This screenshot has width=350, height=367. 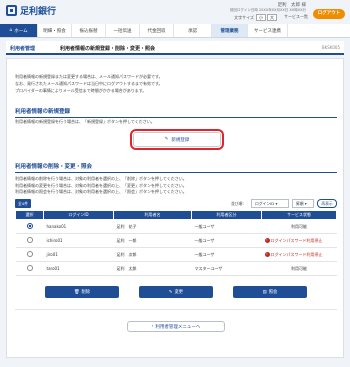 I want to click on nav-approval: 承認, so click(x=193, y=30).